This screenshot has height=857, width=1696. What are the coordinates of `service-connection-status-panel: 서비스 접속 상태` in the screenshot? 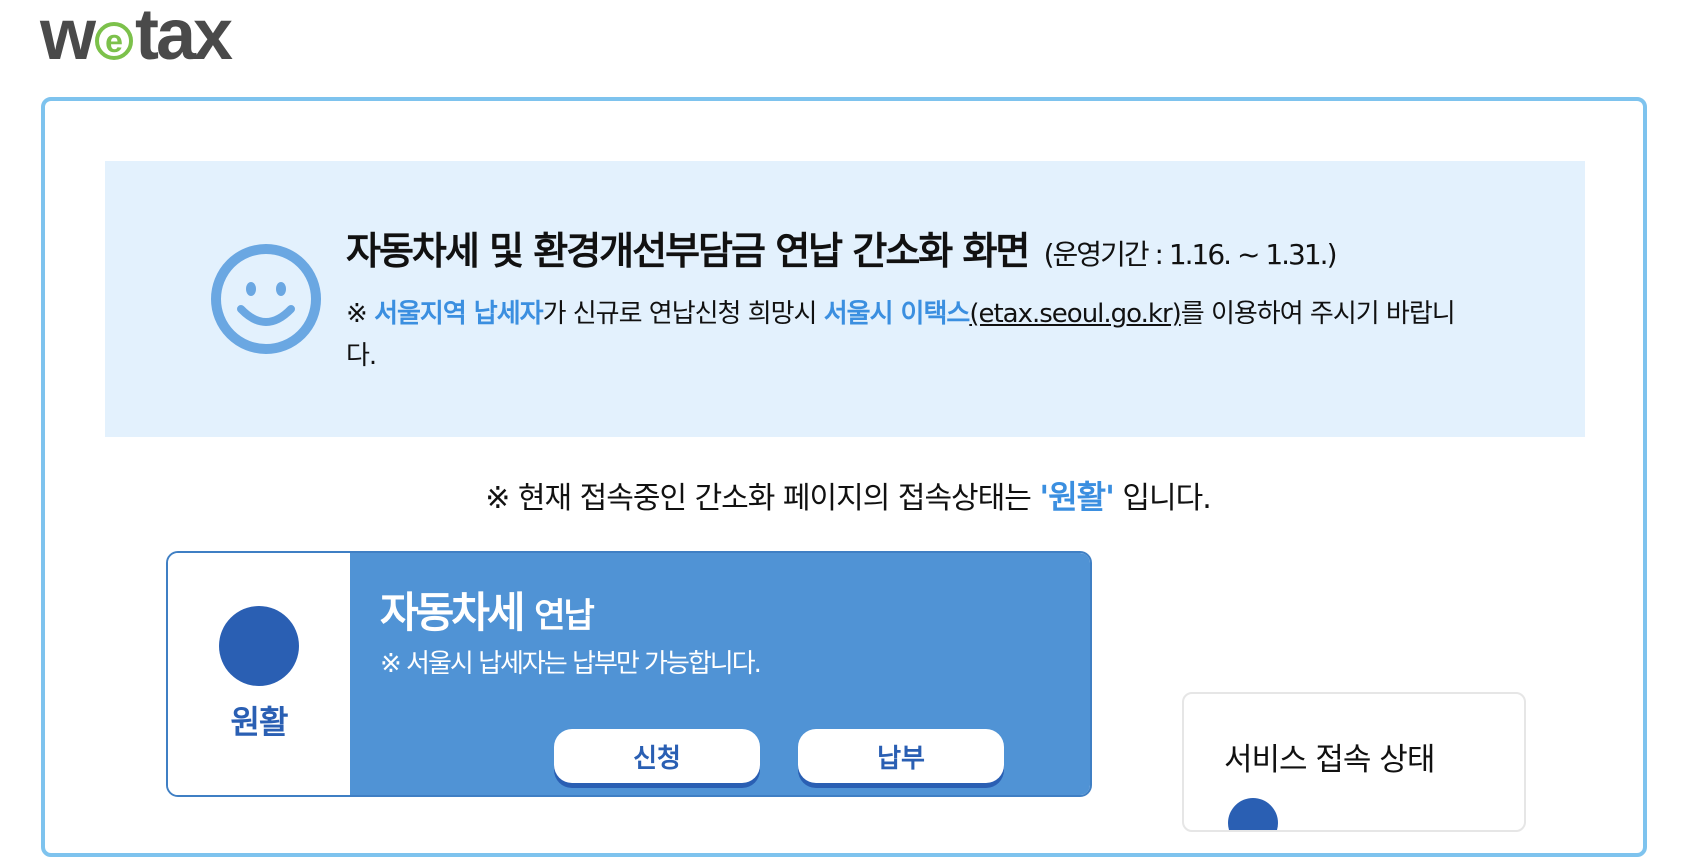 It's located at (1354, 762).